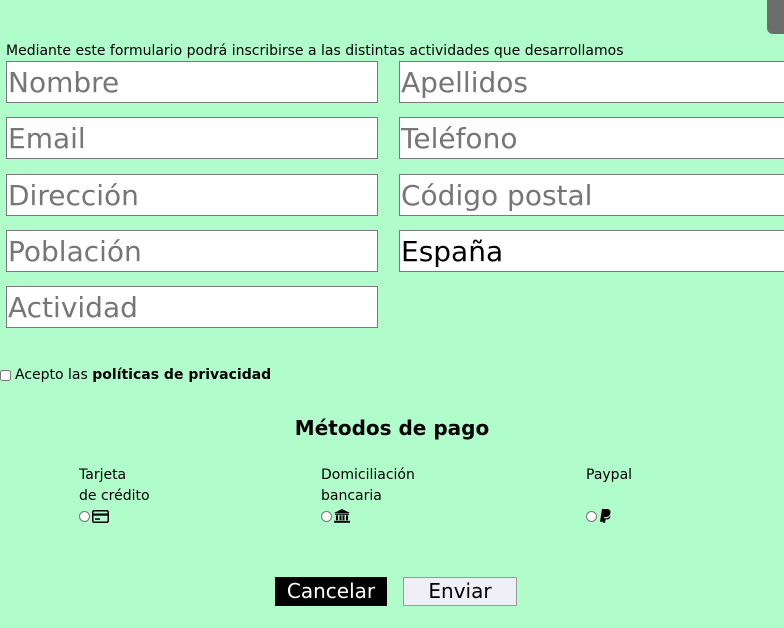 The width and height of the screenshot is (784, 628). I want to click on credit-card-icon, so click(100, 516).